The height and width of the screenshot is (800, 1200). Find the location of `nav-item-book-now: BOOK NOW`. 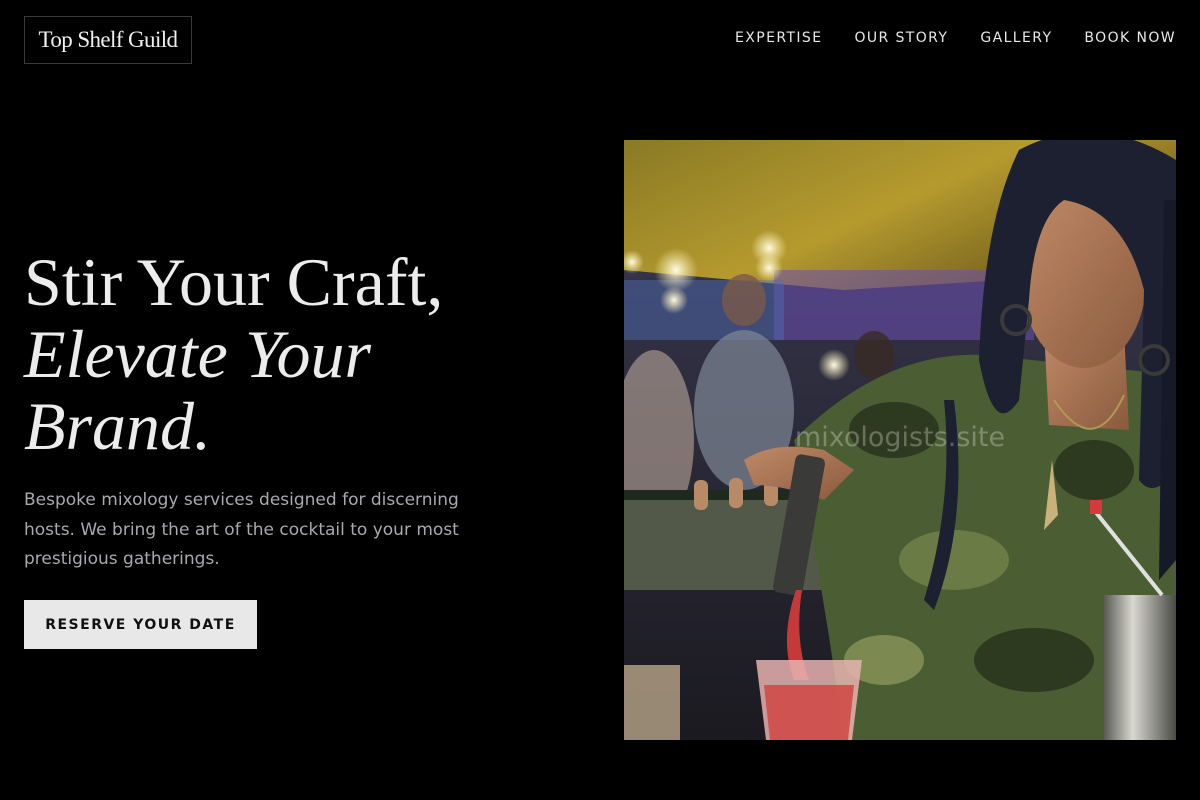

nav-item-book-now: BOOK NOW is located at coordinates (1130, 38).